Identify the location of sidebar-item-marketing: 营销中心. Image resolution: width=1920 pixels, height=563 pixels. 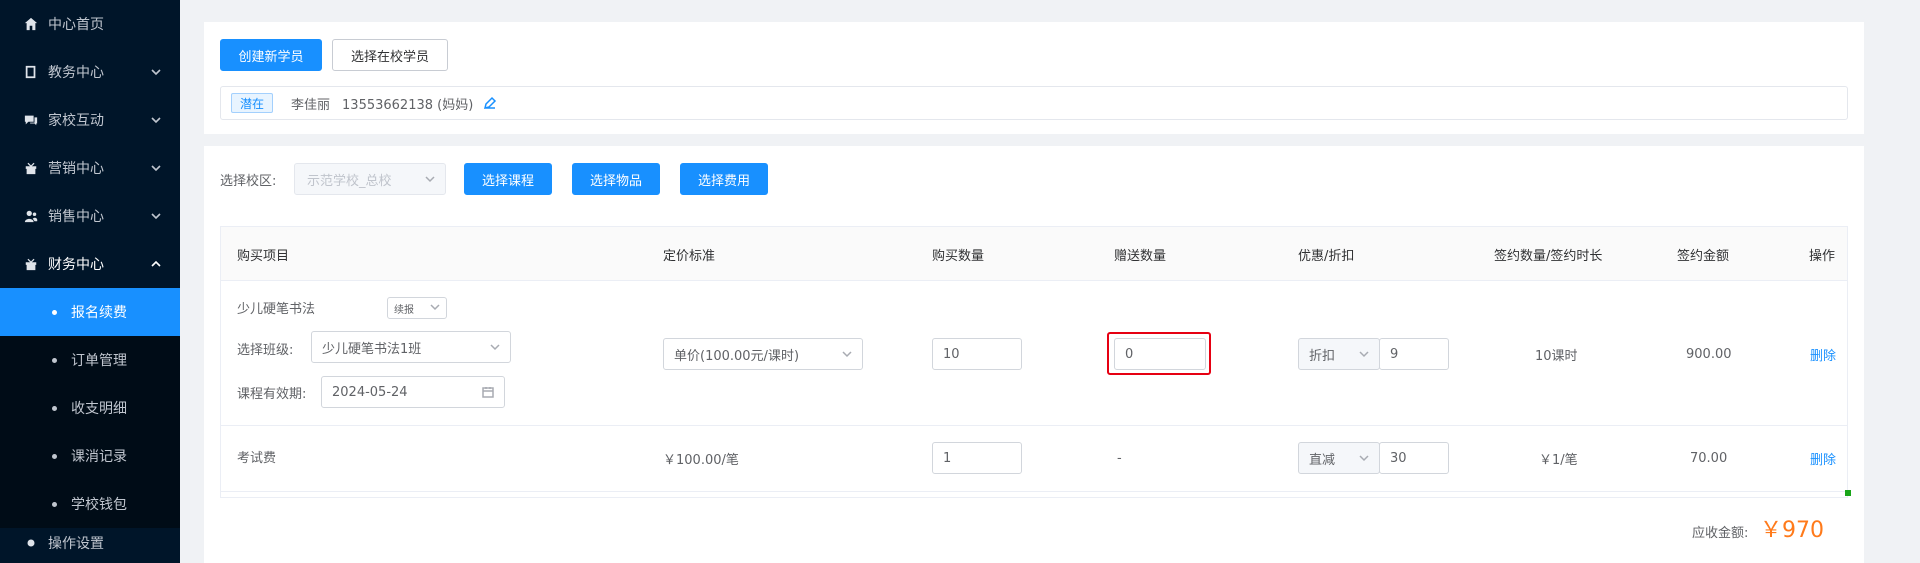
(90, 168).